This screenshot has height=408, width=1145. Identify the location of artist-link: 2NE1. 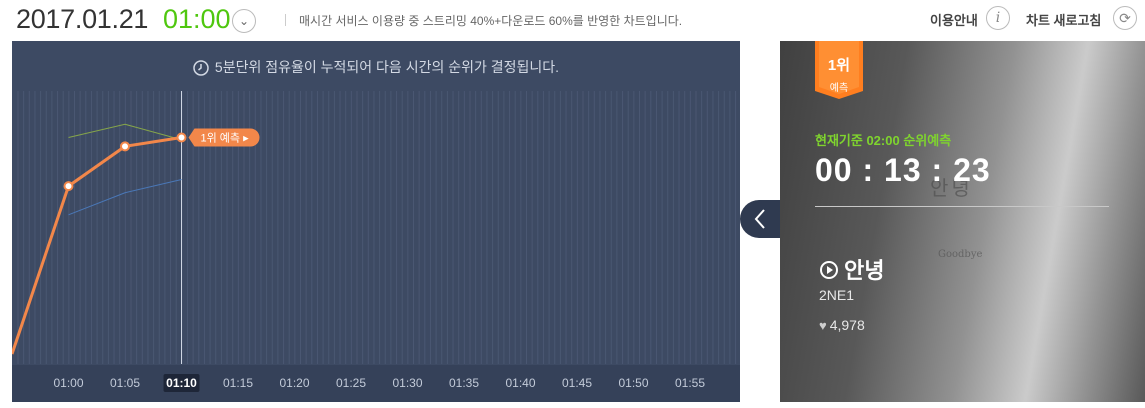
(836, 295).